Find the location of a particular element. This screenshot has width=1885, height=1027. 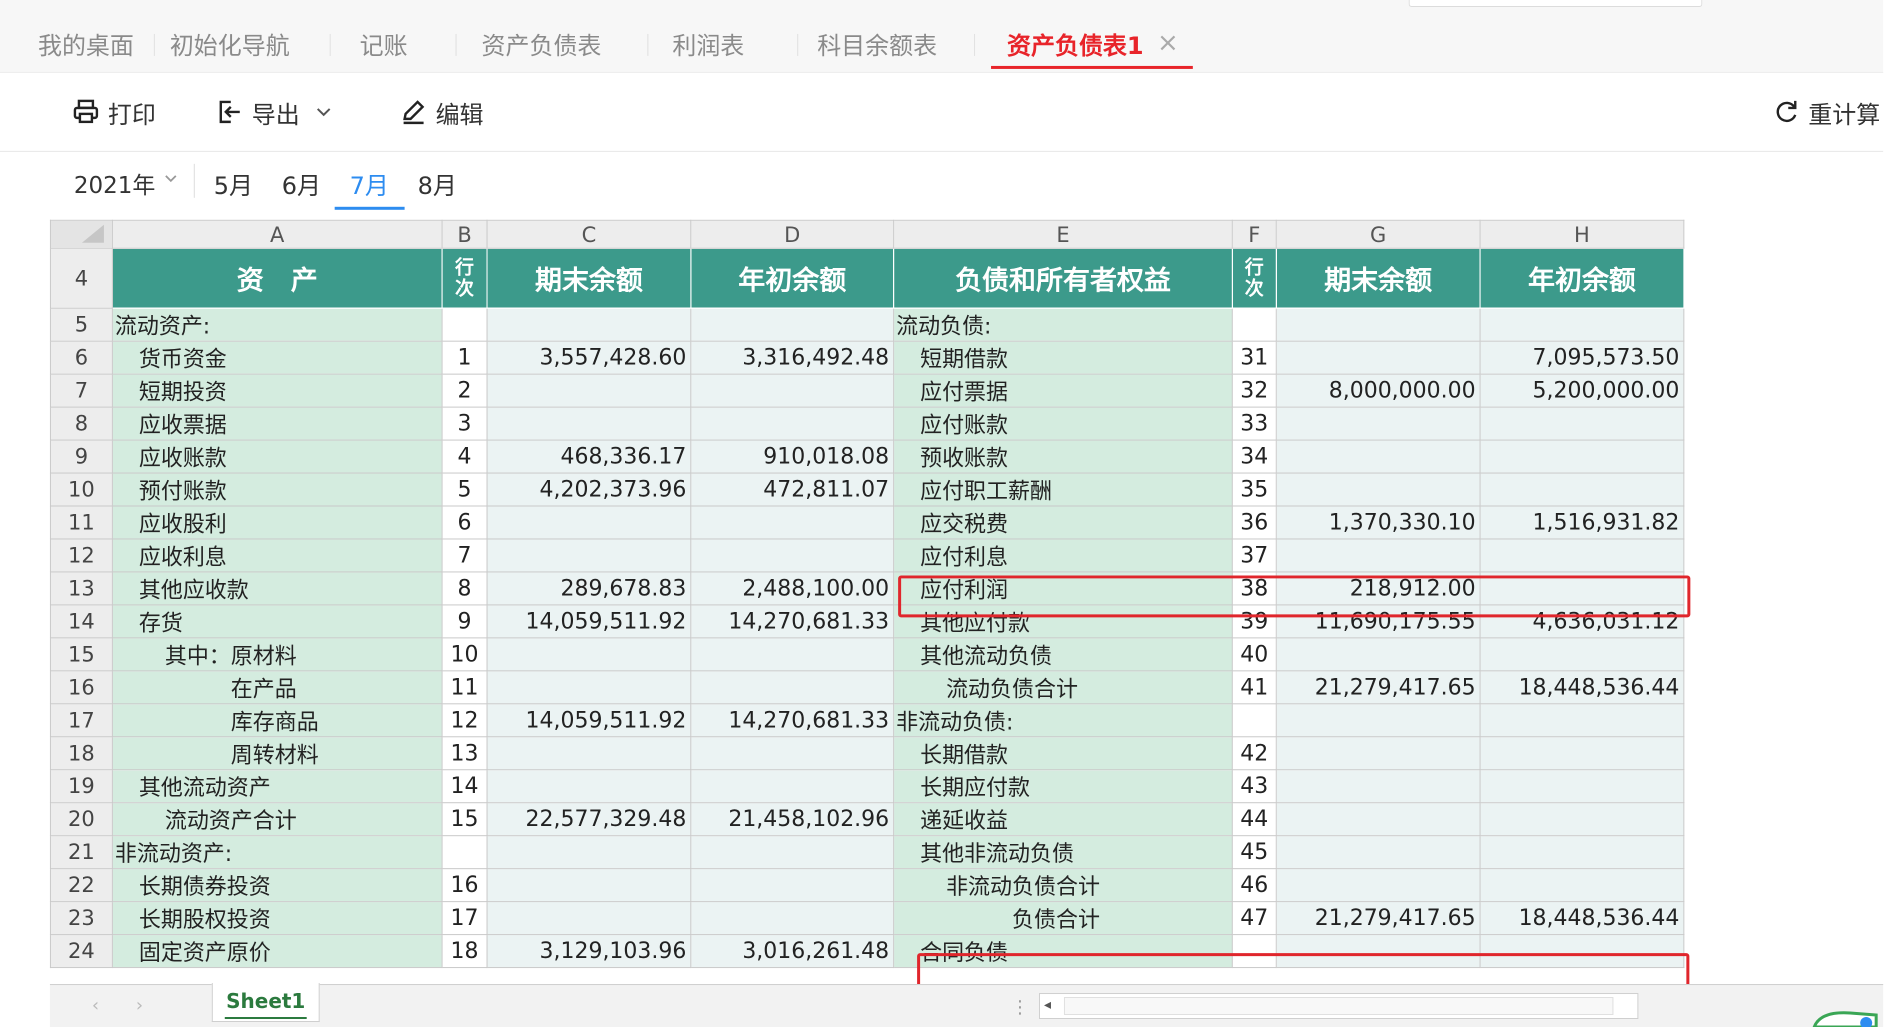

asset-begin-balance-cell: 14,270,681.33 is located at coordinates (792, 720).